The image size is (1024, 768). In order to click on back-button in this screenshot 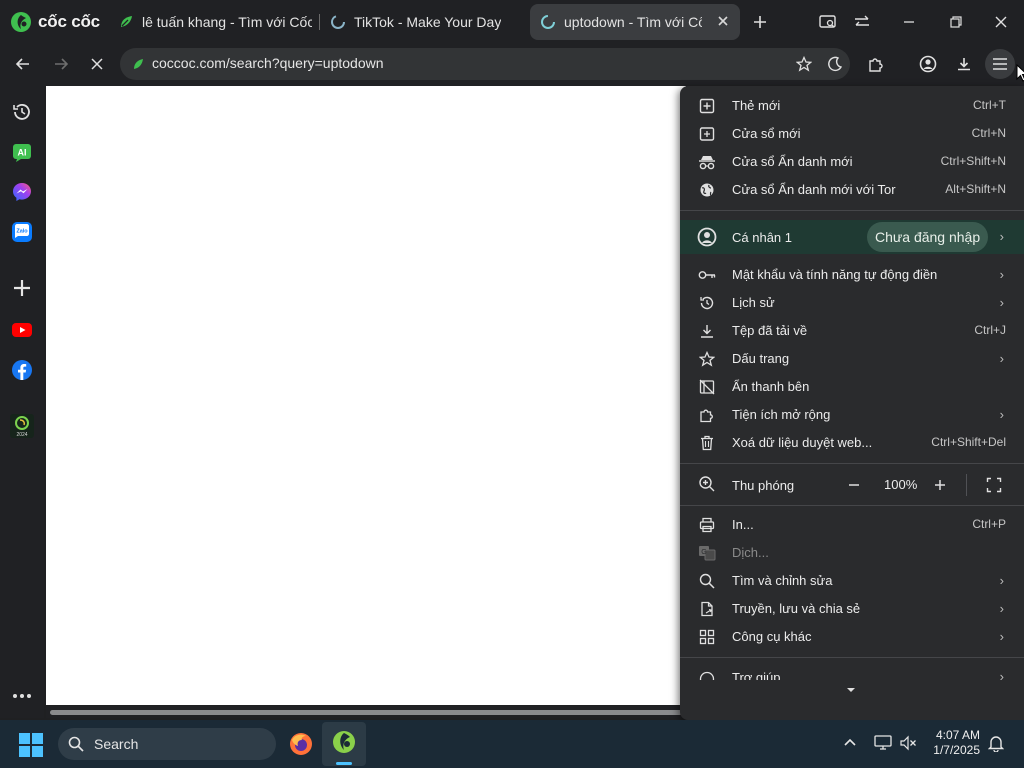, I will do `click(23, 64)`.